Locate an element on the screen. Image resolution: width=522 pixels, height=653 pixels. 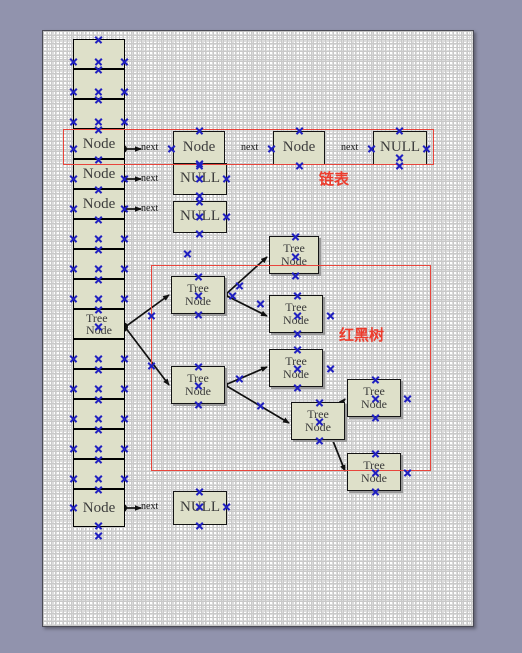
tree-node-lower-right-1: Tree Node is located at coordinates (296, 368).